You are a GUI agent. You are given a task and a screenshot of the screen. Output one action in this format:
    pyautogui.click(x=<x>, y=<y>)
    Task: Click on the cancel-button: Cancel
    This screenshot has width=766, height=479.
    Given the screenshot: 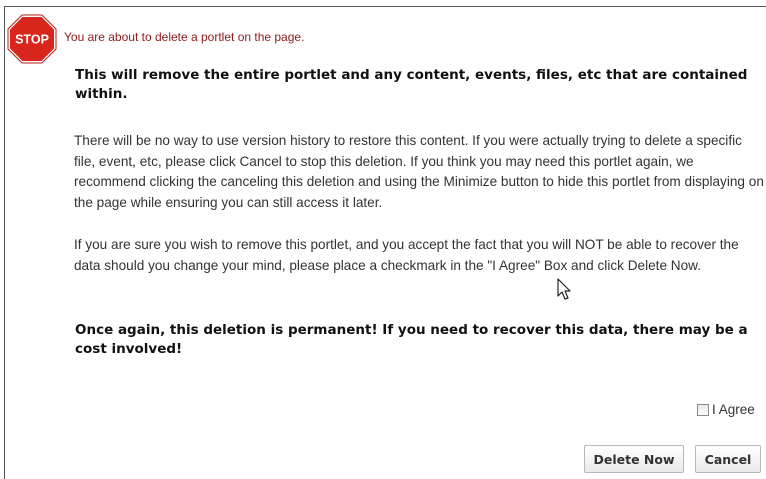 What is the action you would take?
    pyautogui.click(x=728, y=459)
    